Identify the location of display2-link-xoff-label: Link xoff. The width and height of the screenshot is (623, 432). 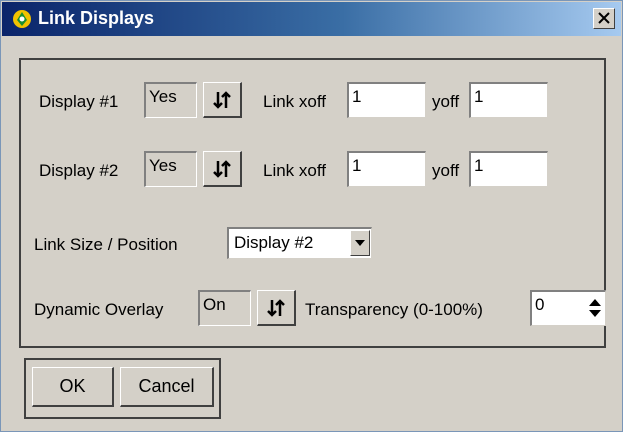
(295, 170).